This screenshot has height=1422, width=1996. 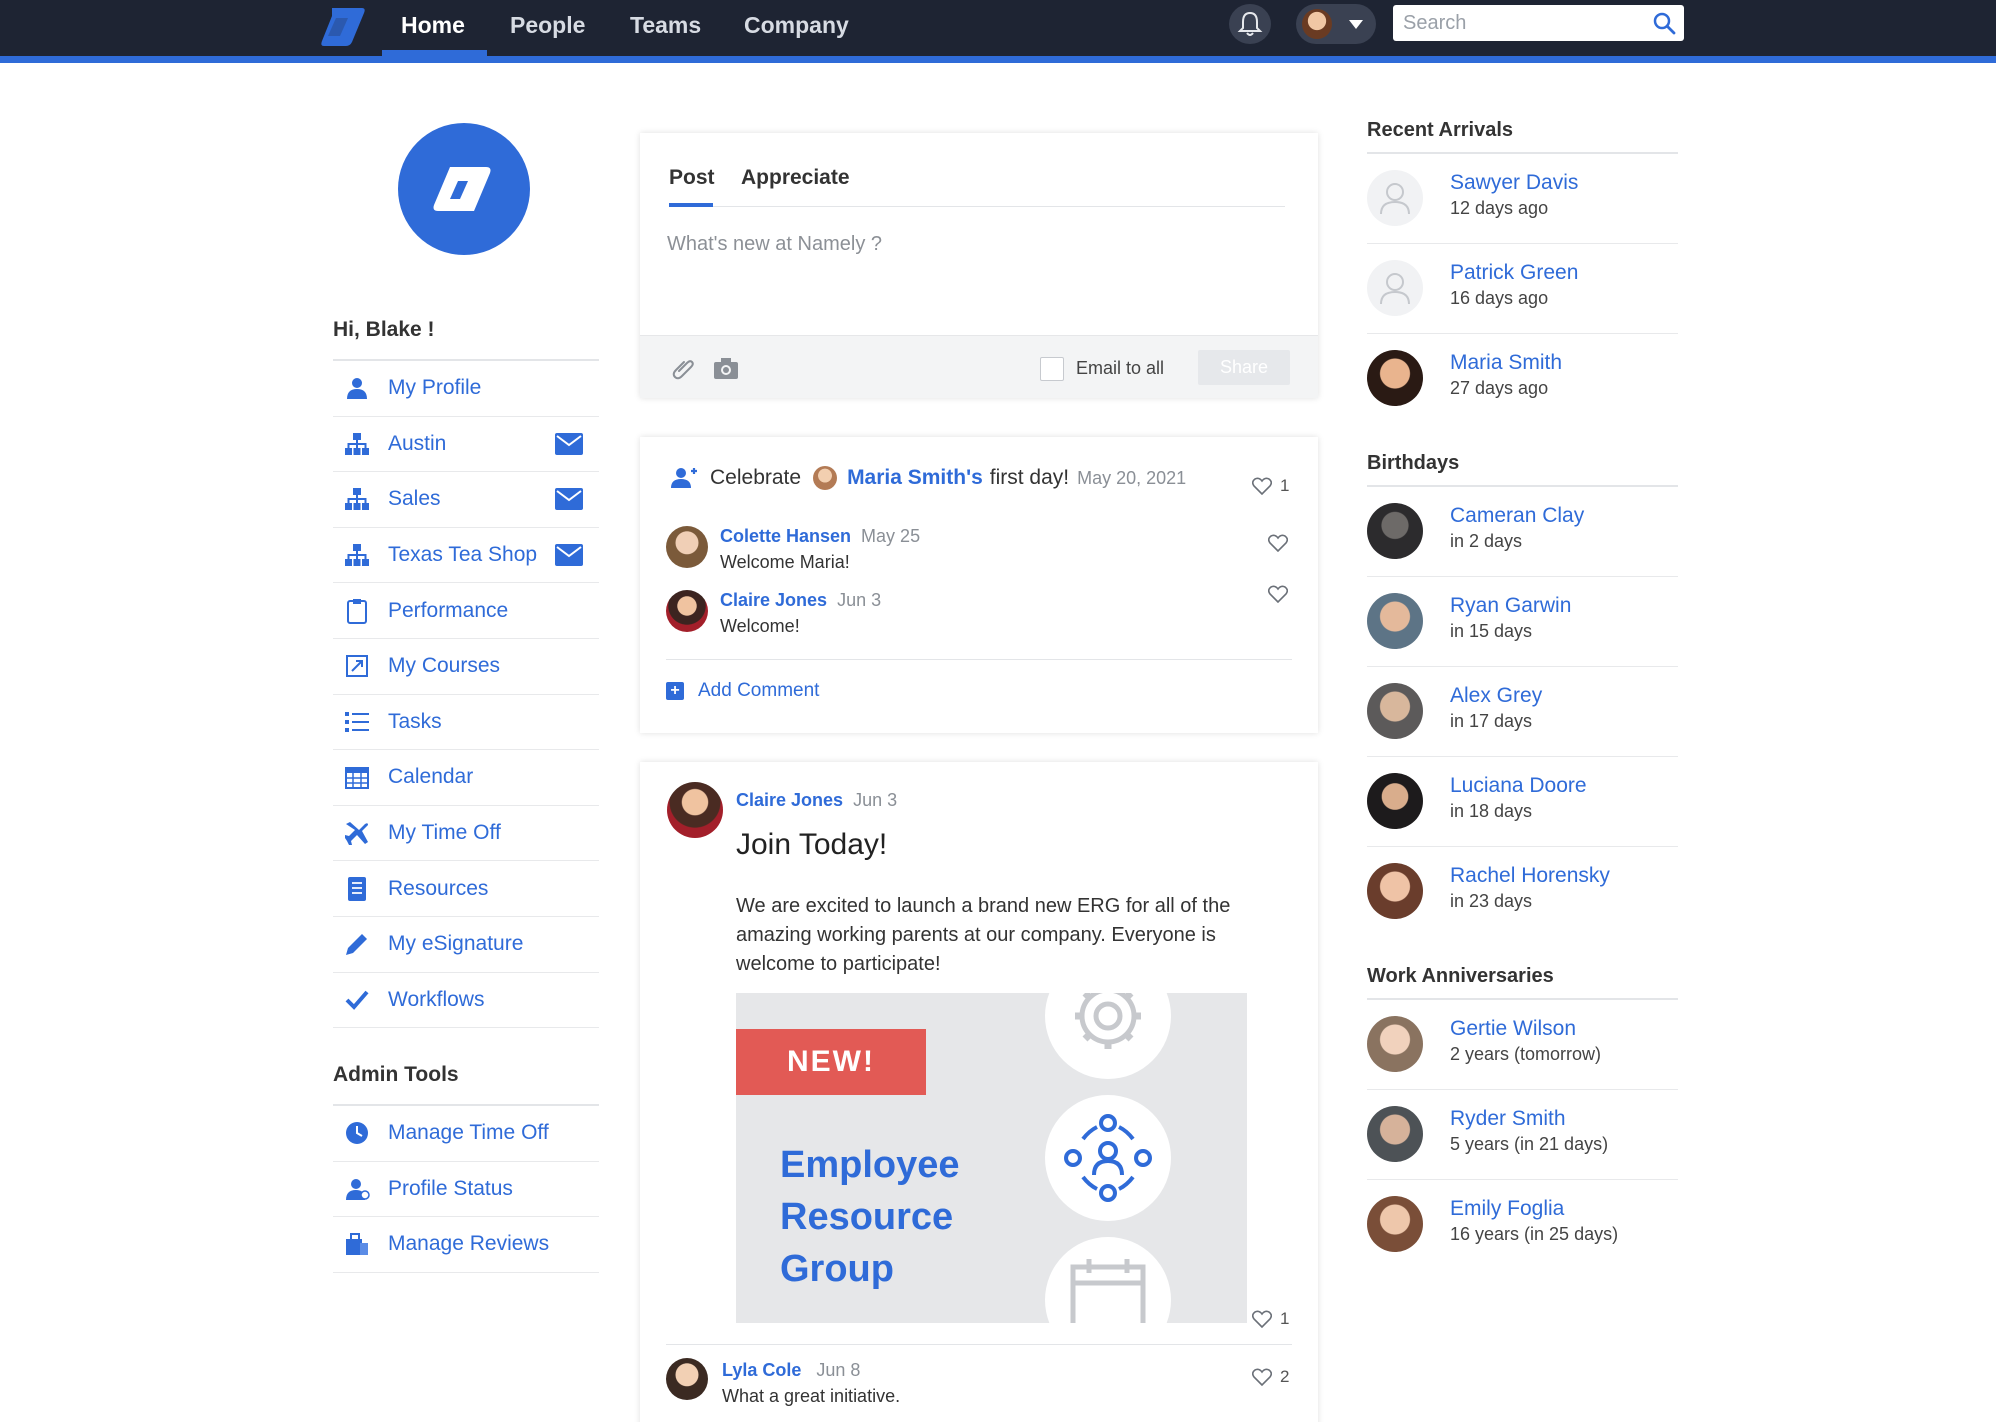 I want to click on sidebar-item-resources: Resources, so click(x=466, y=889).